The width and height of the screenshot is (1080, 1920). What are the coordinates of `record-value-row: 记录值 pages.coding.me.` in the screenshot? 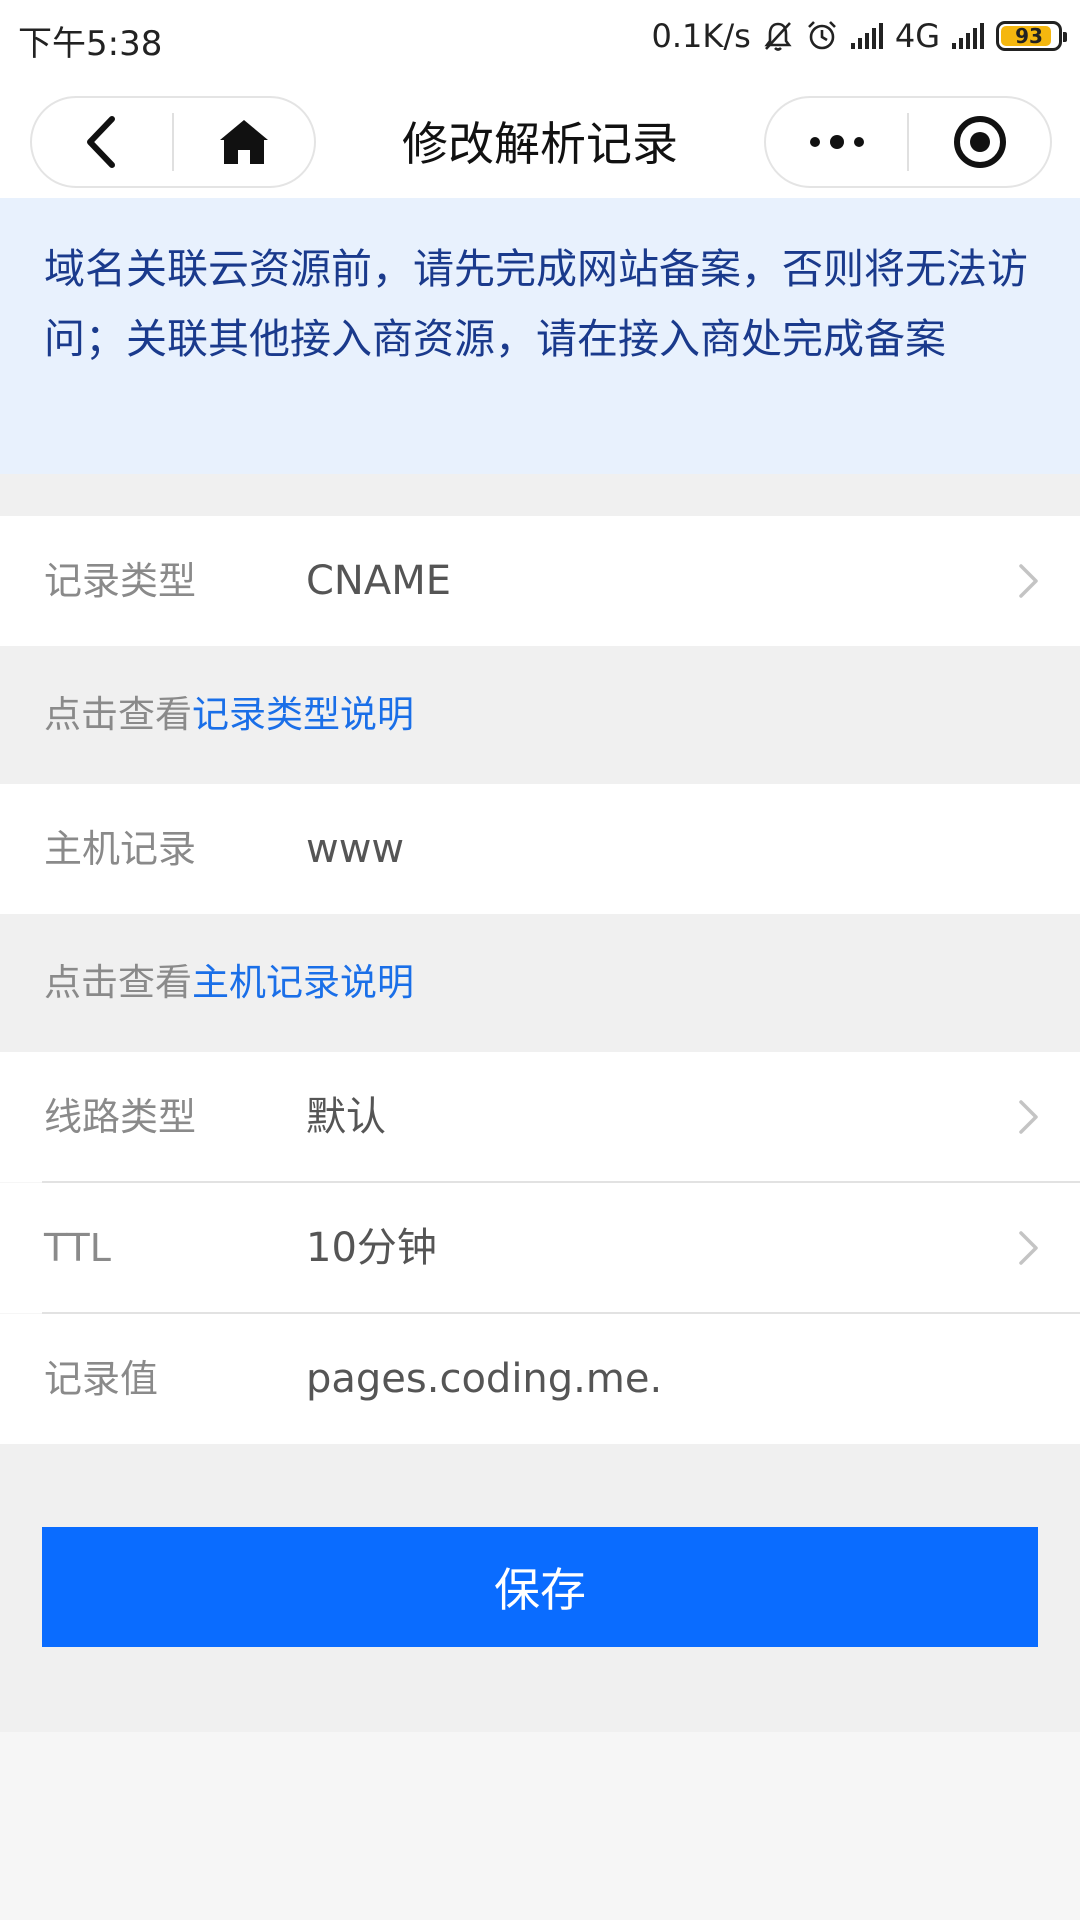 It's located at (540, 1379).